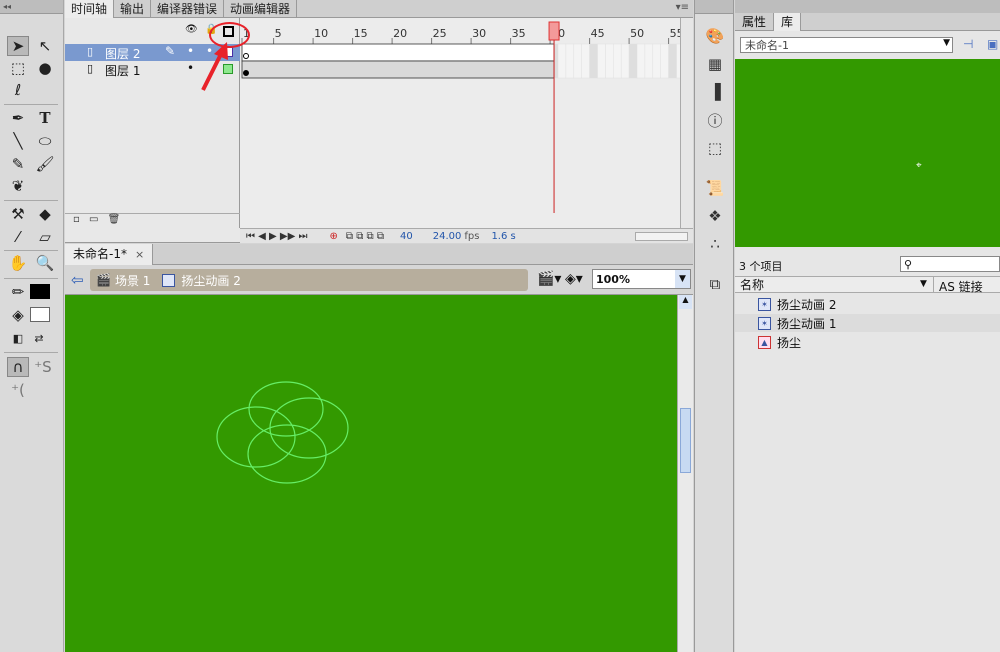 The image size is (1000, 652). I want to click on tab-motion-editor: 动画编辑器, so click(261, 9).